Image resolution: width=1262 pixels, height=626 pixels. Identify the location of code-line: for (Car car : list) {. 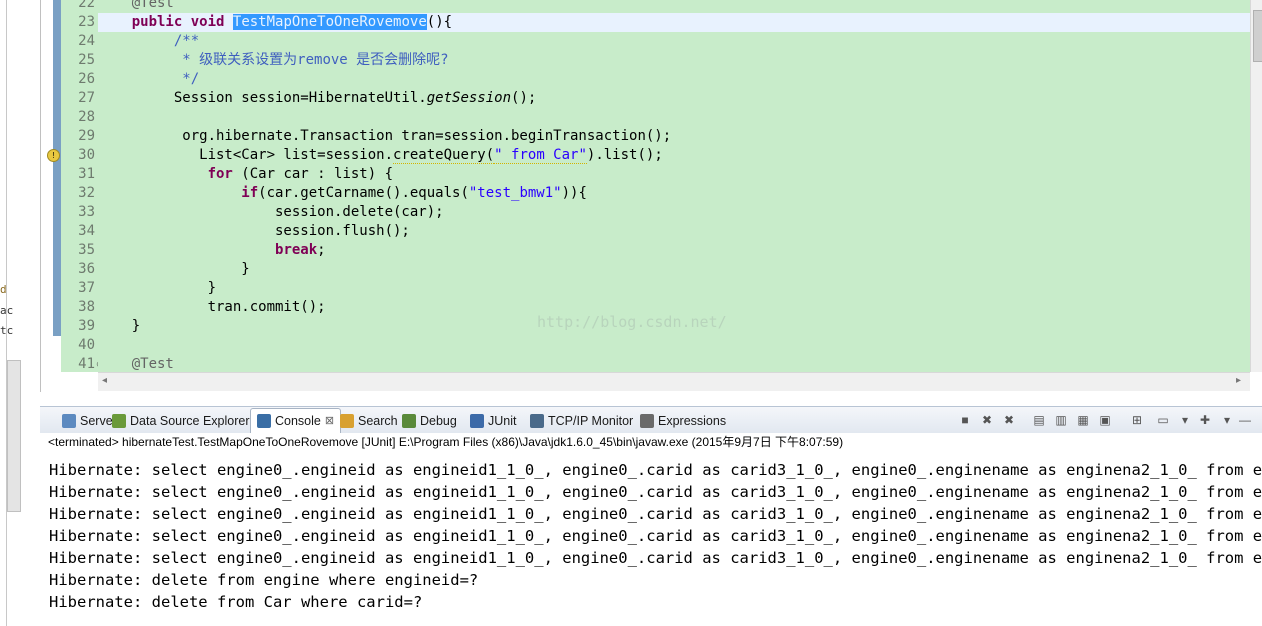
(245, 174).